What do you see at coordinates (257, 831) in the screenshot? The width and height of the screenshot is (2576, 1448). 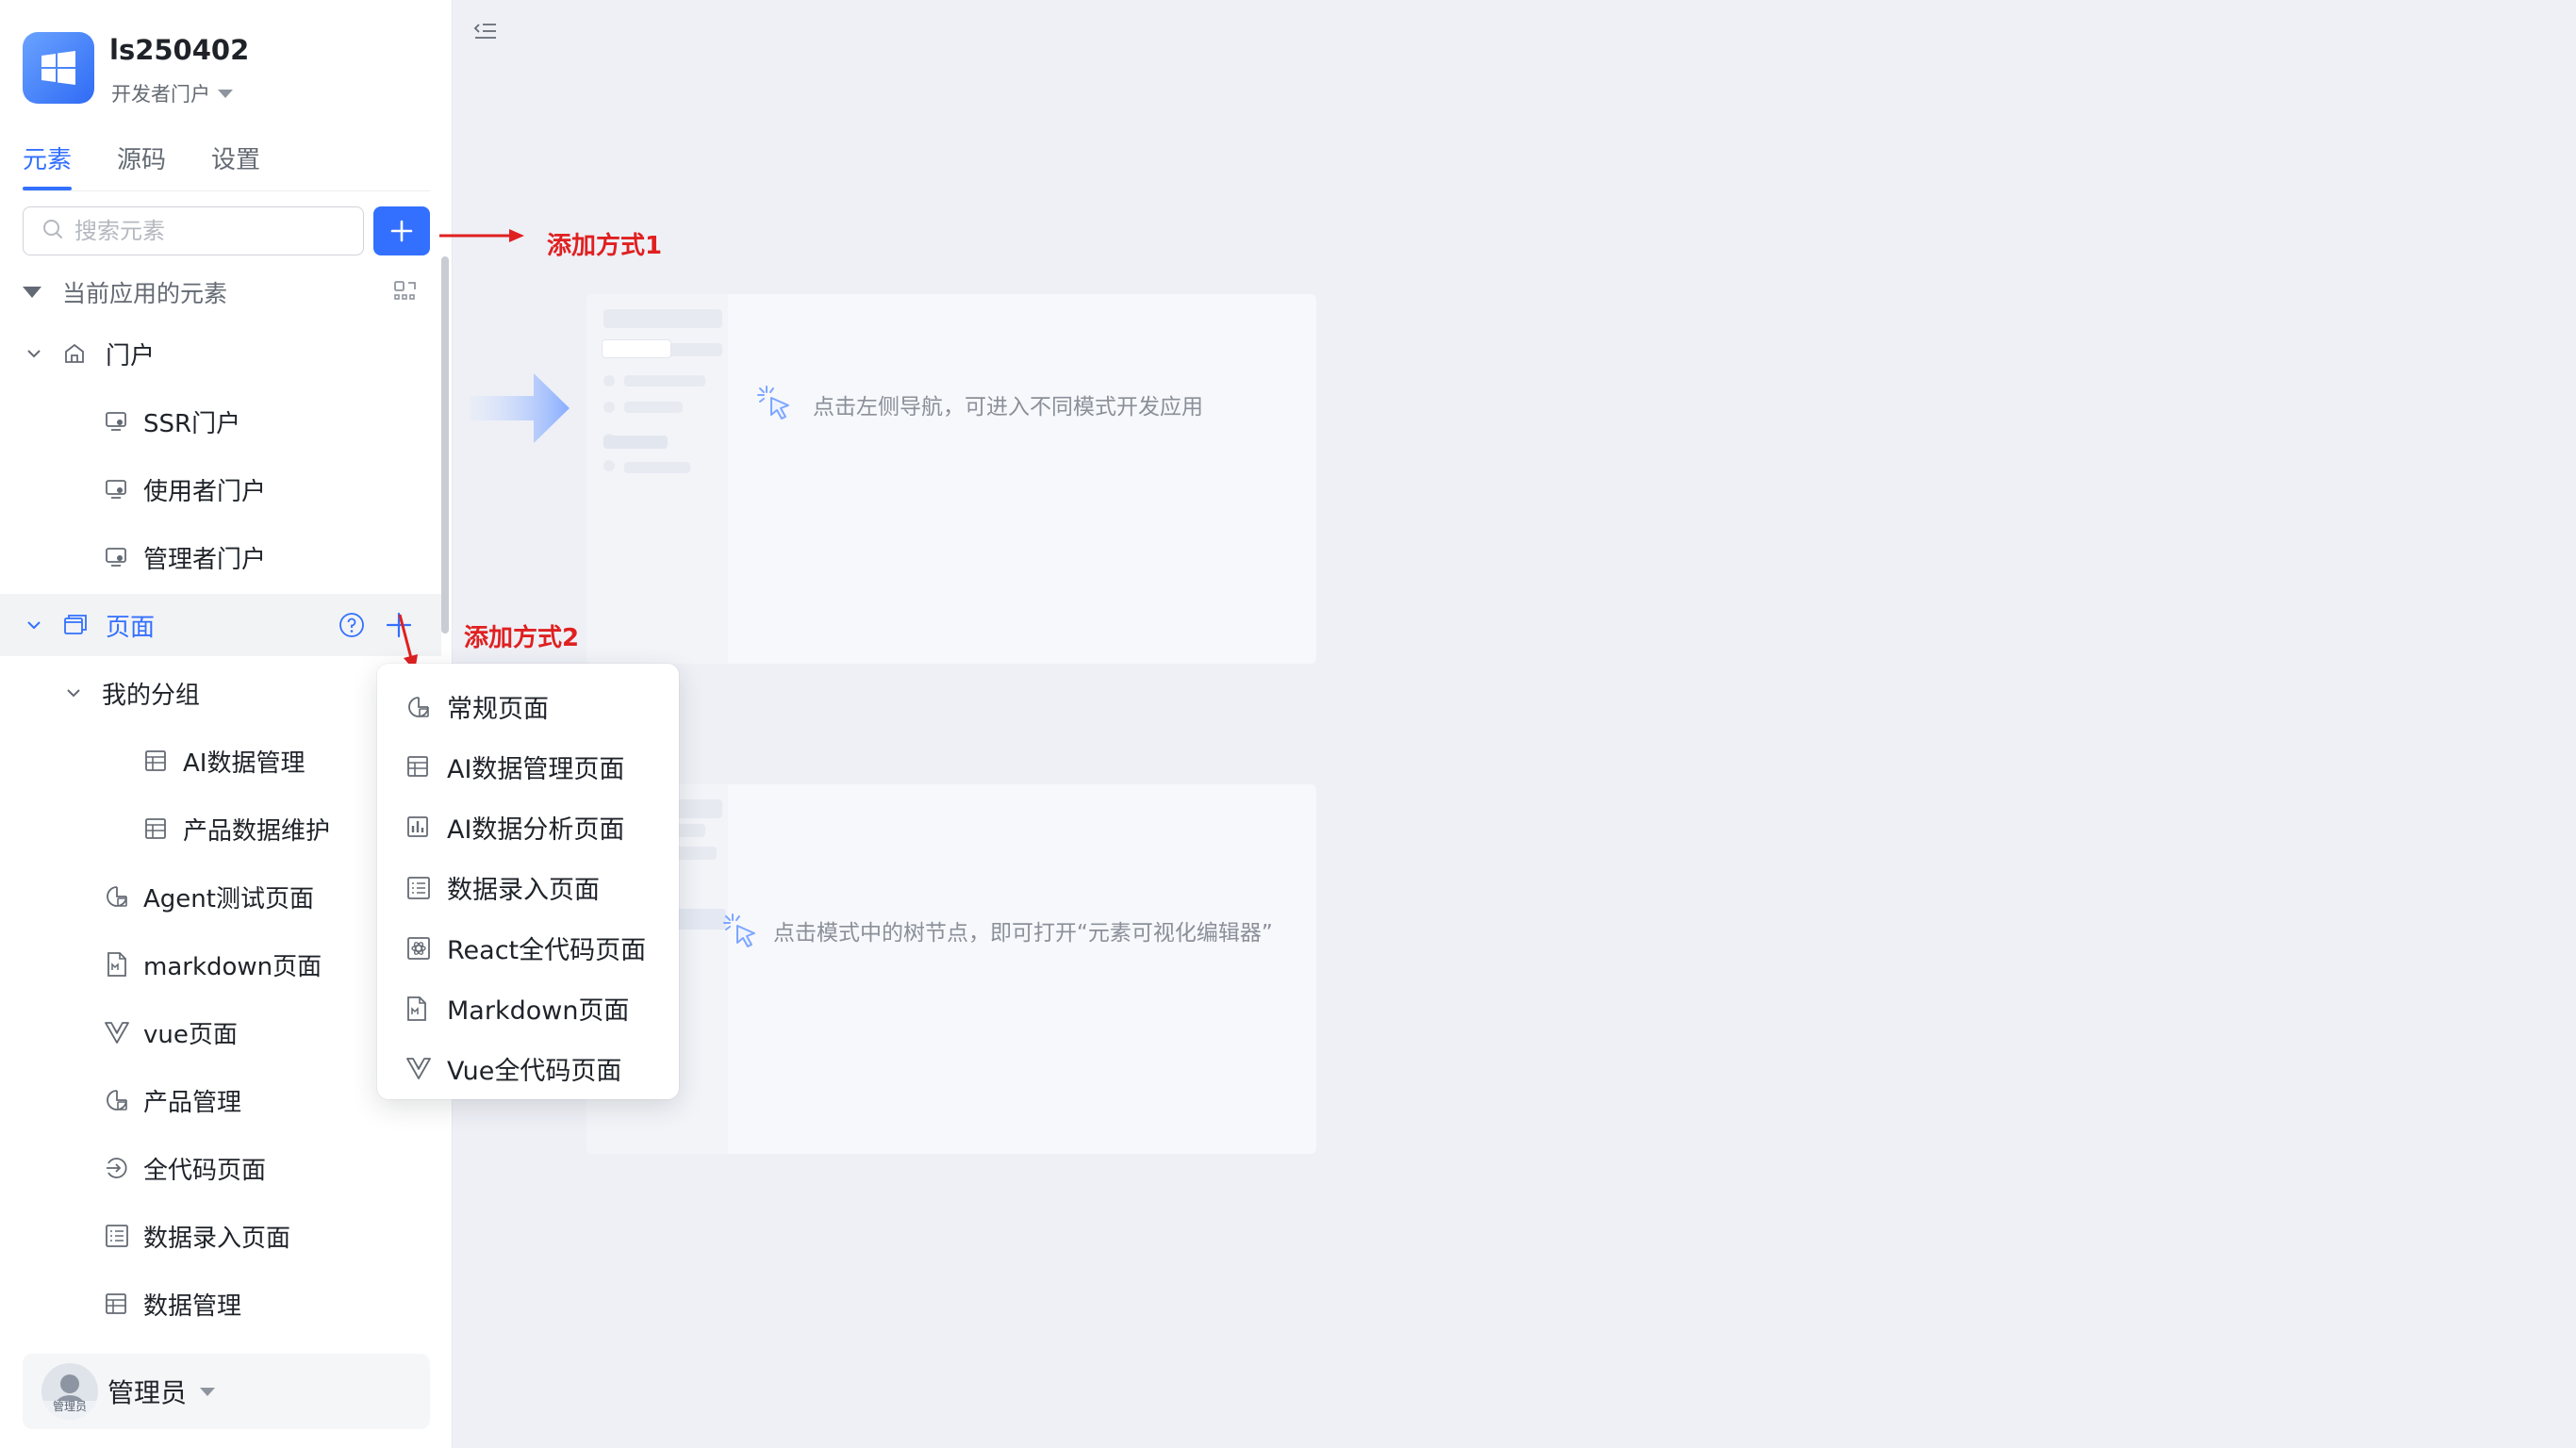 I see `tree-node-label: 产品数据维护` at bounding box center [257, 831].